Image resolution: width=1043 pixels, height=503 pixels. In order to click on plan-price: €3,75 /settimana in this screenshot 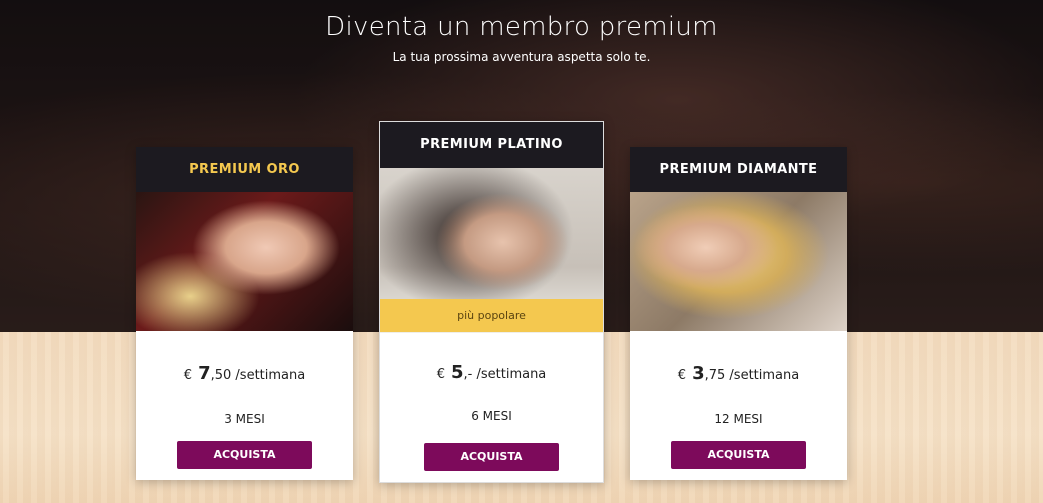, I will do `click(738, 373)`.